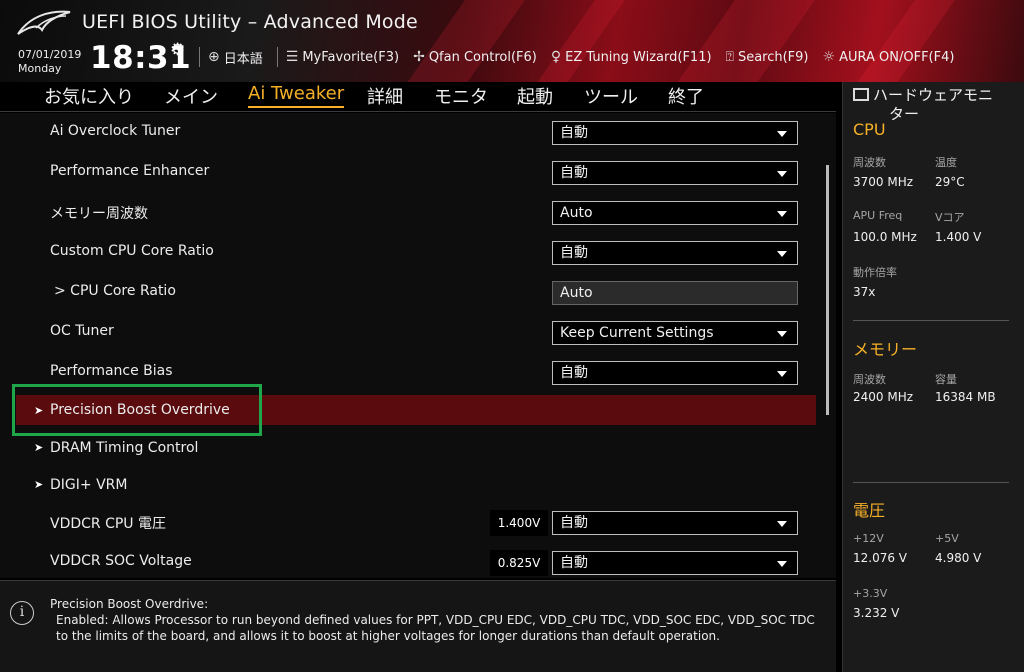 The image size is (1024, 672). Describe the element at coordinates (686, 96) in the screenshot. I see `tab-exit: 終了` at that location.